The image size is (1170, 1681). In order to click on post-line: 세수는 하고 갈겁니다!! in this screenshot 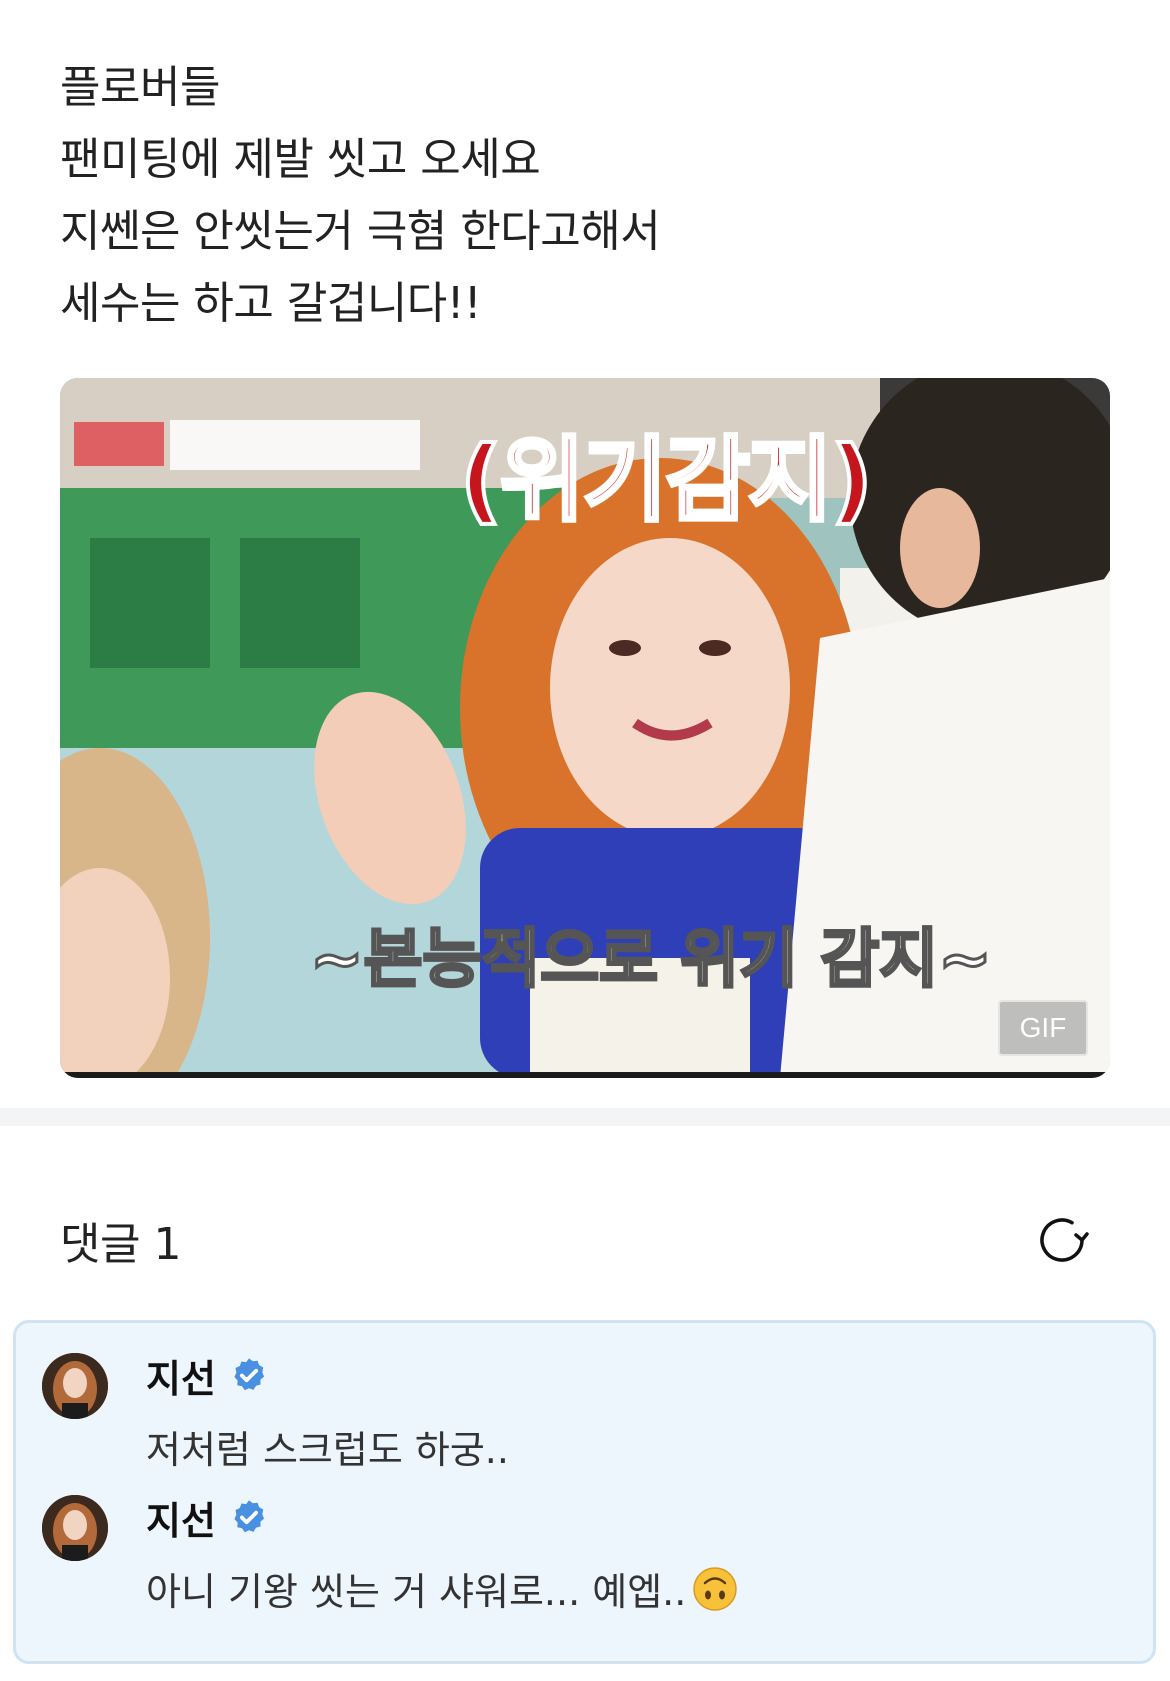, I will do `click(271, 303)`.